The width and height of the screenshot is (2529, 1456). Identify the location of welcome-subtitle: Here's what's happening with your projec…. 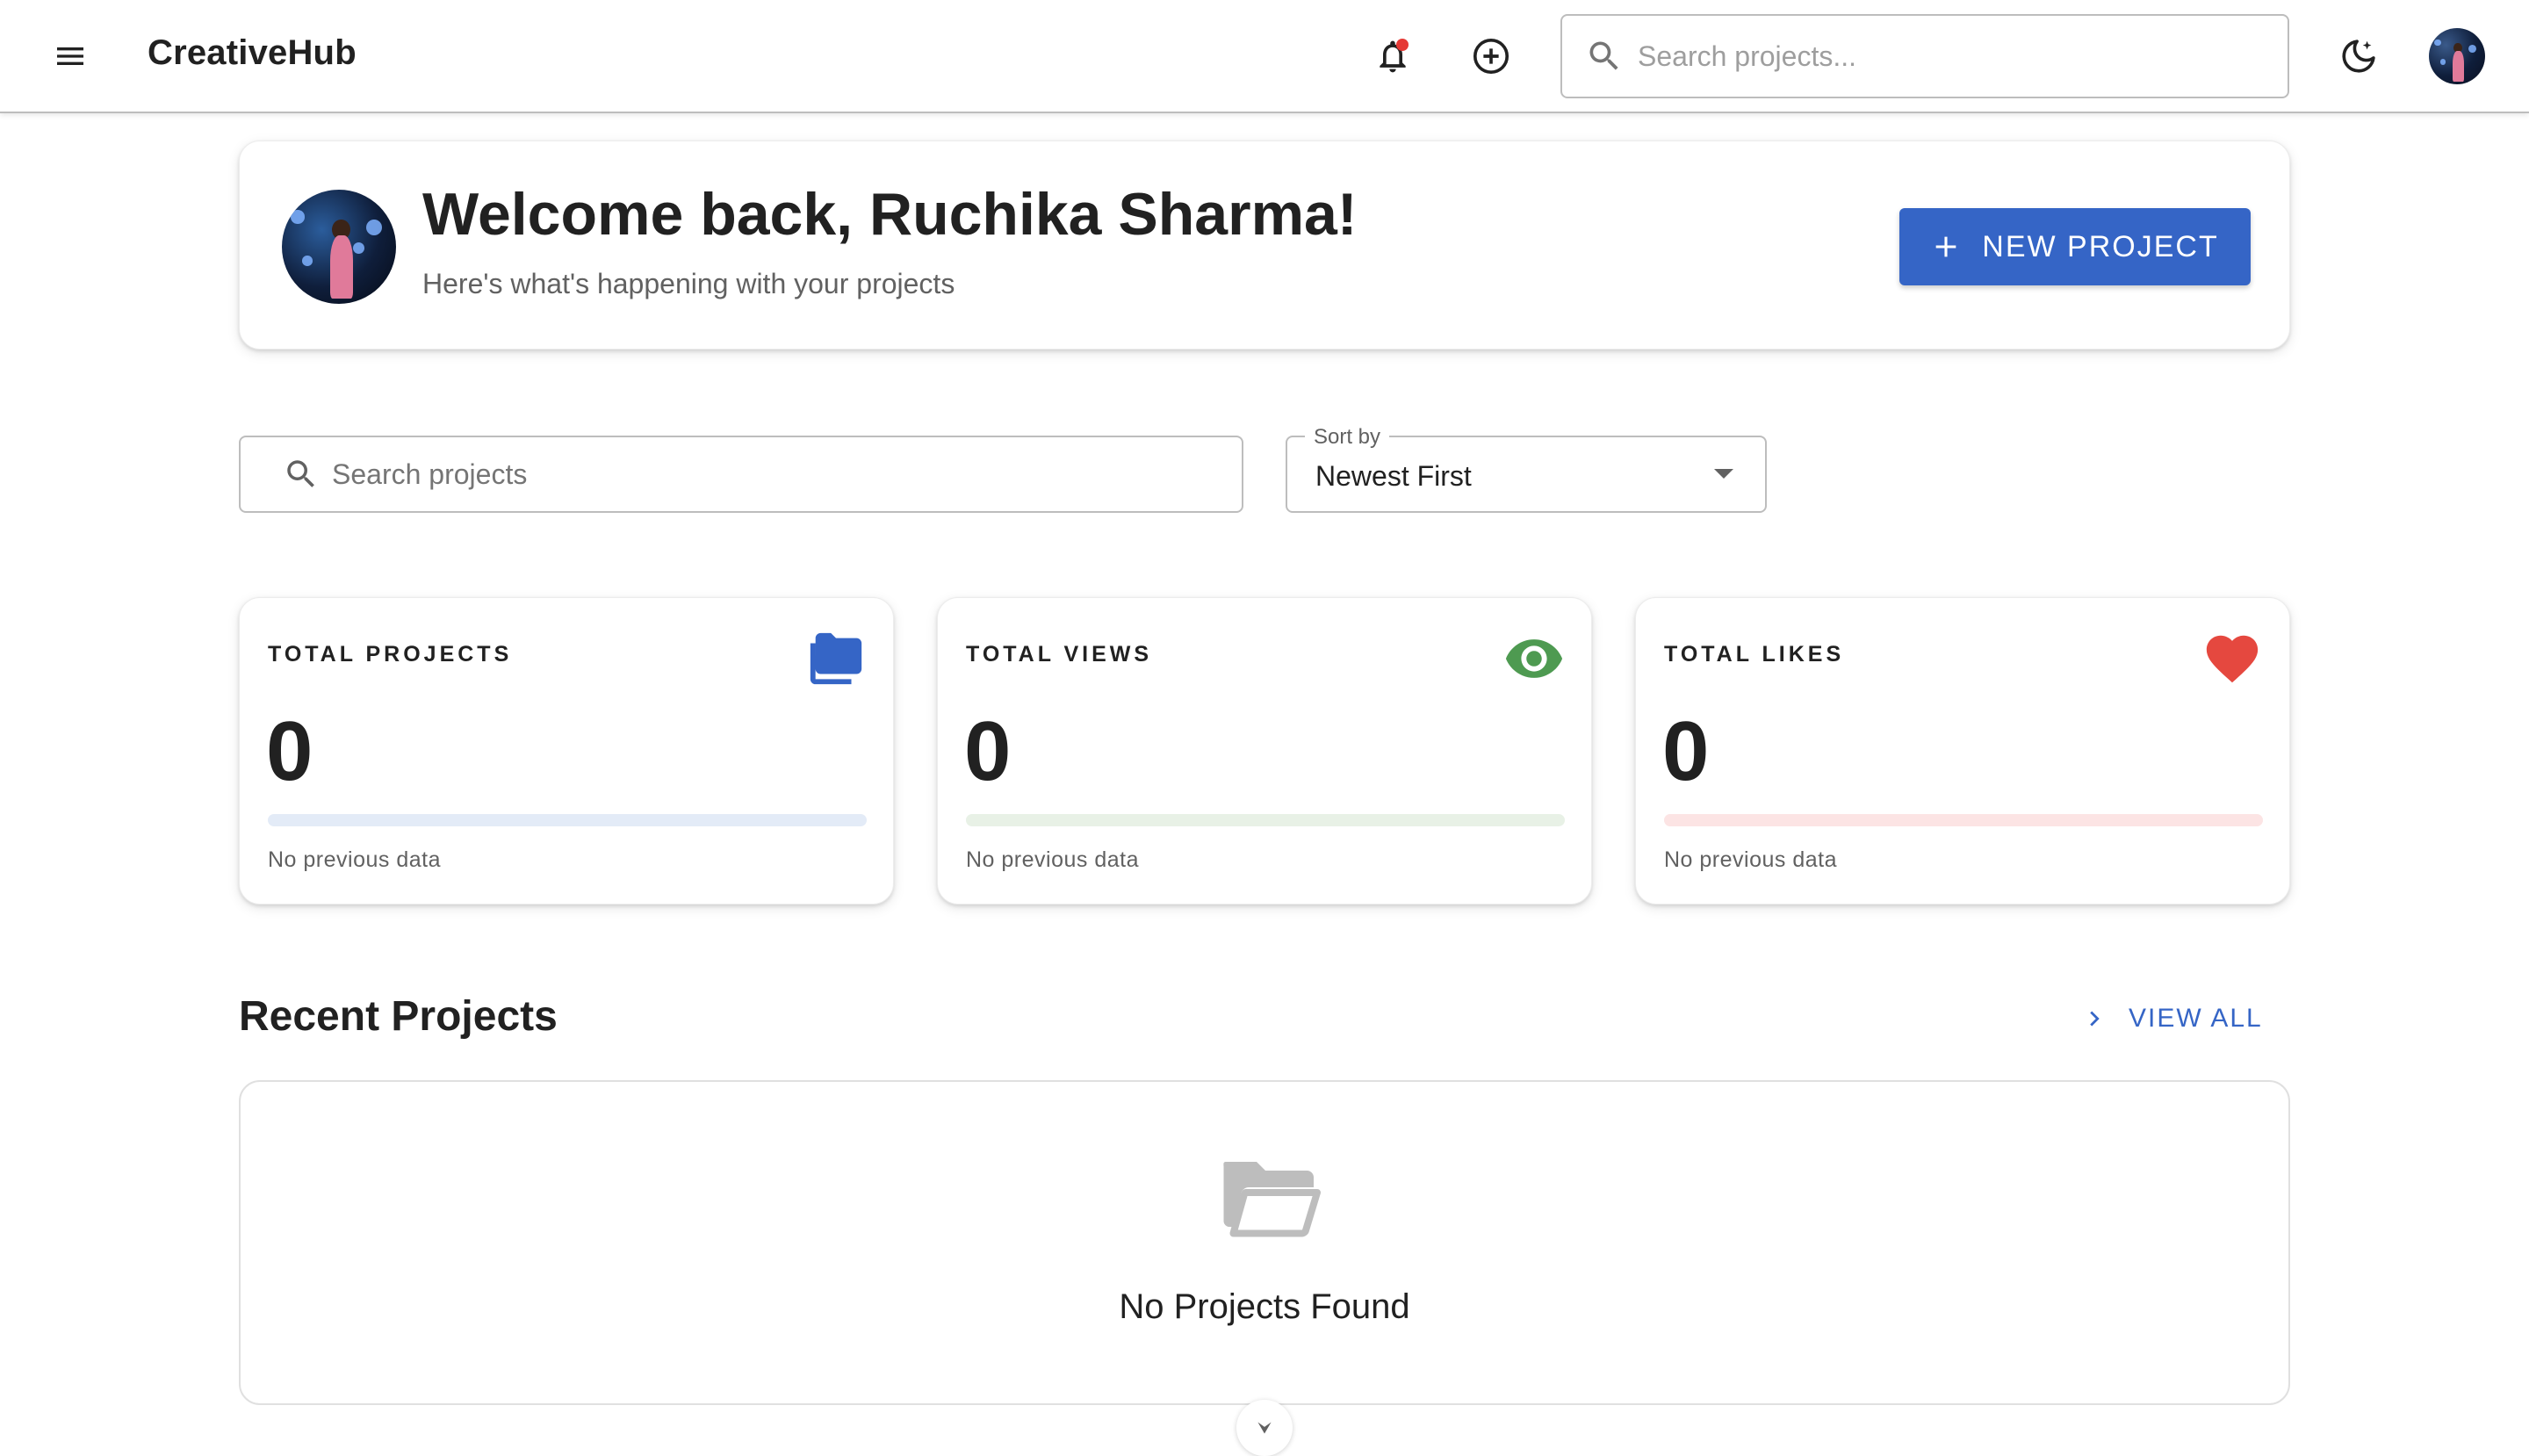
(689, 283).